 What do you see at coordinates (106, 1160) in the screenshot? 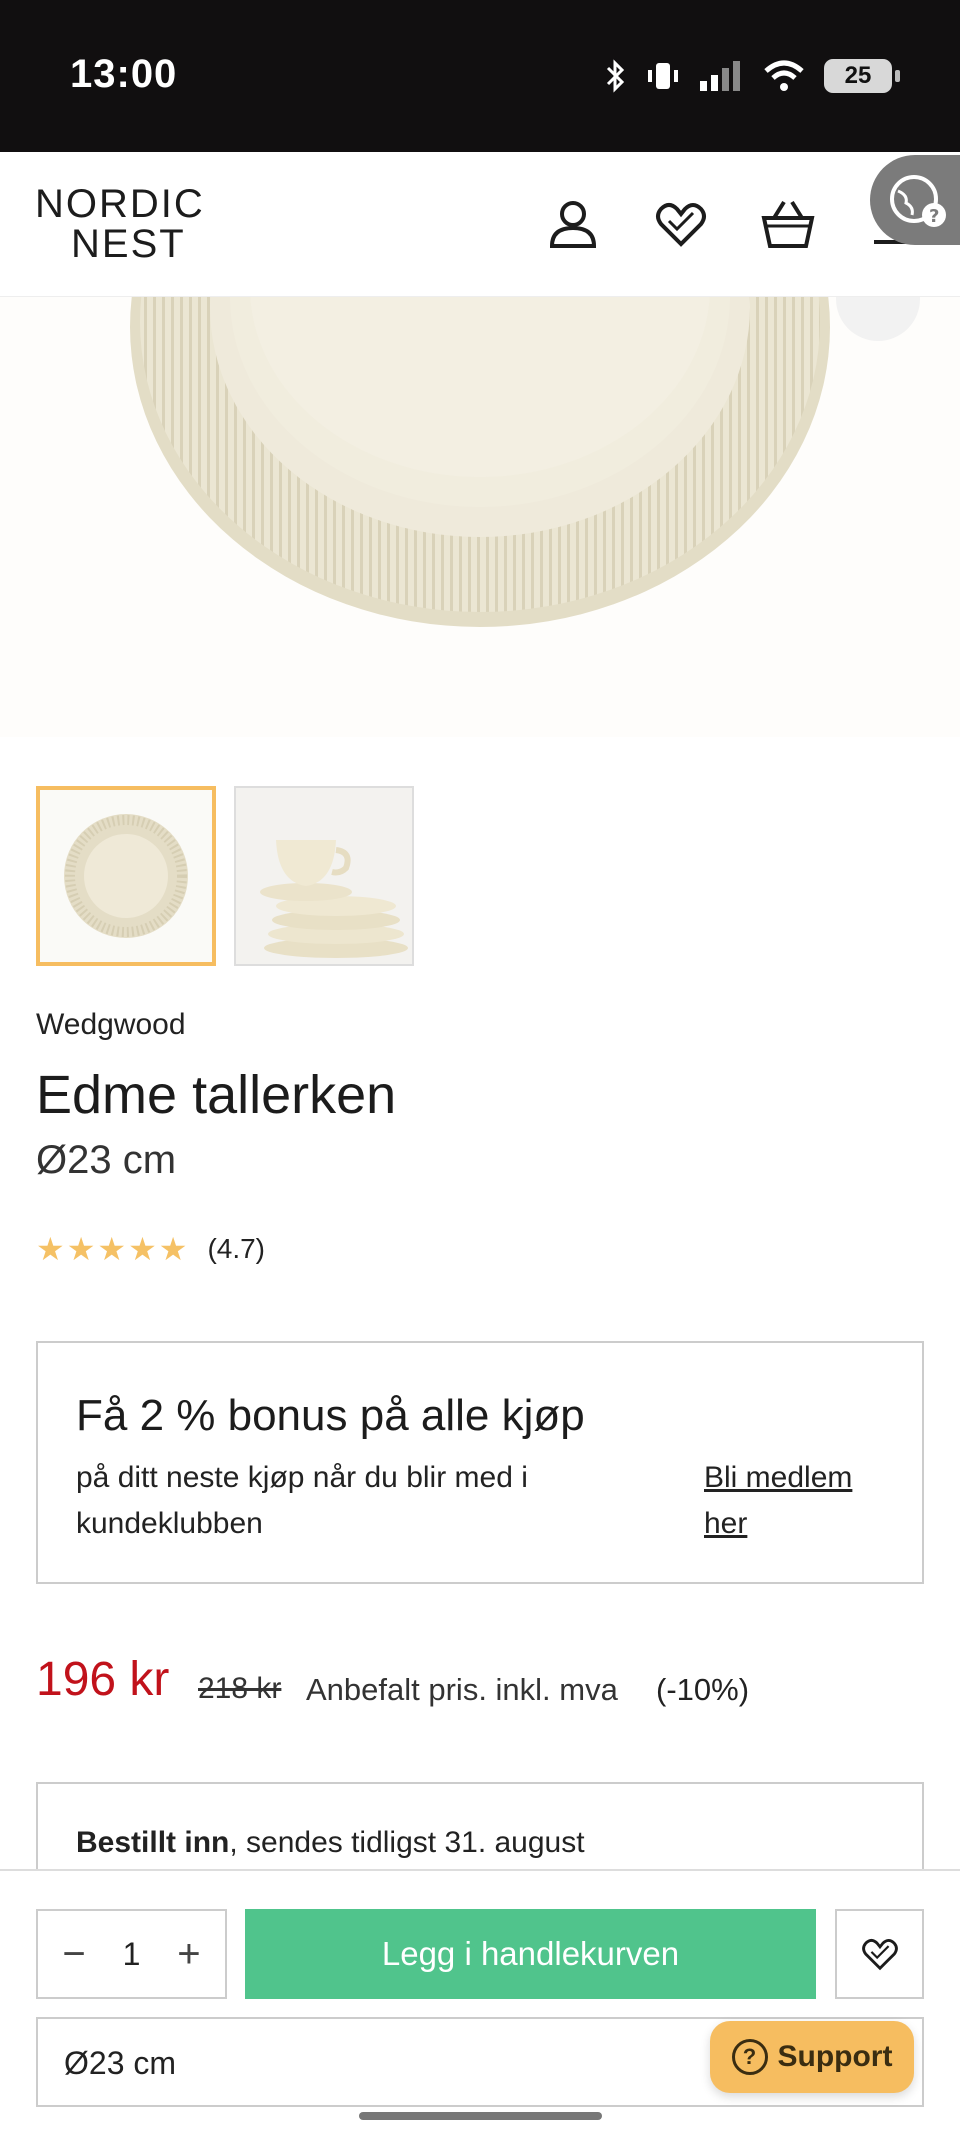
I see `product-size: Ø23 cm` at bounding box center [106, 1160].